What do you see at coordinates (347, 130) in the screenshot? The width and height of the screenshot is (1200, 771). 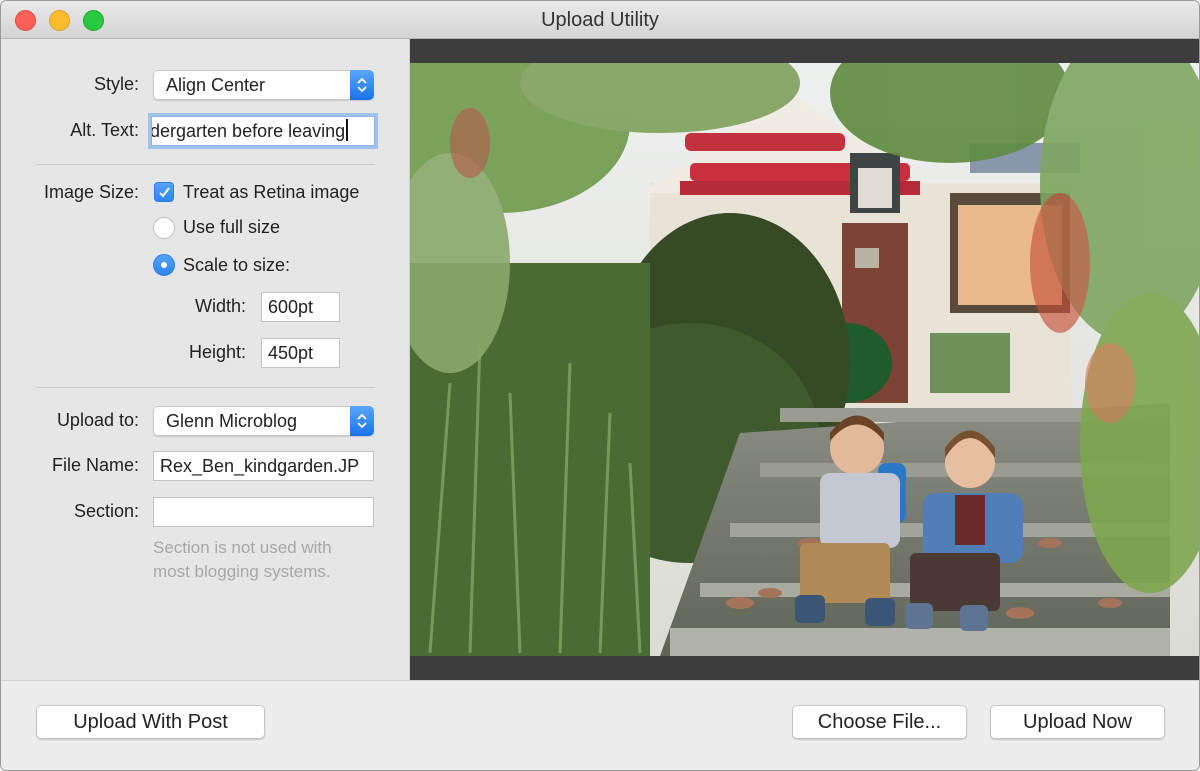 I see `text-caret` at bounding box center [347, 130].